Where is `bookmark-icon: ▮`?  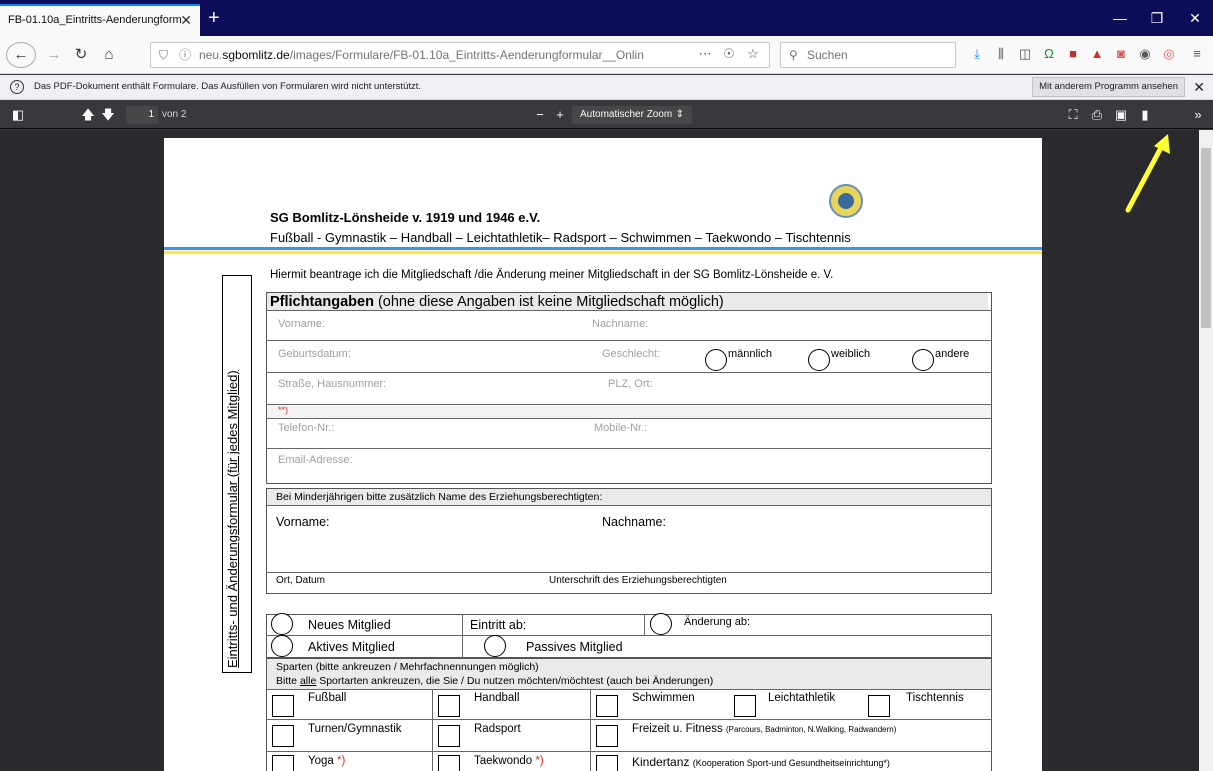
bookmark-icon: ▮ is located at coordinates (1145, 115).